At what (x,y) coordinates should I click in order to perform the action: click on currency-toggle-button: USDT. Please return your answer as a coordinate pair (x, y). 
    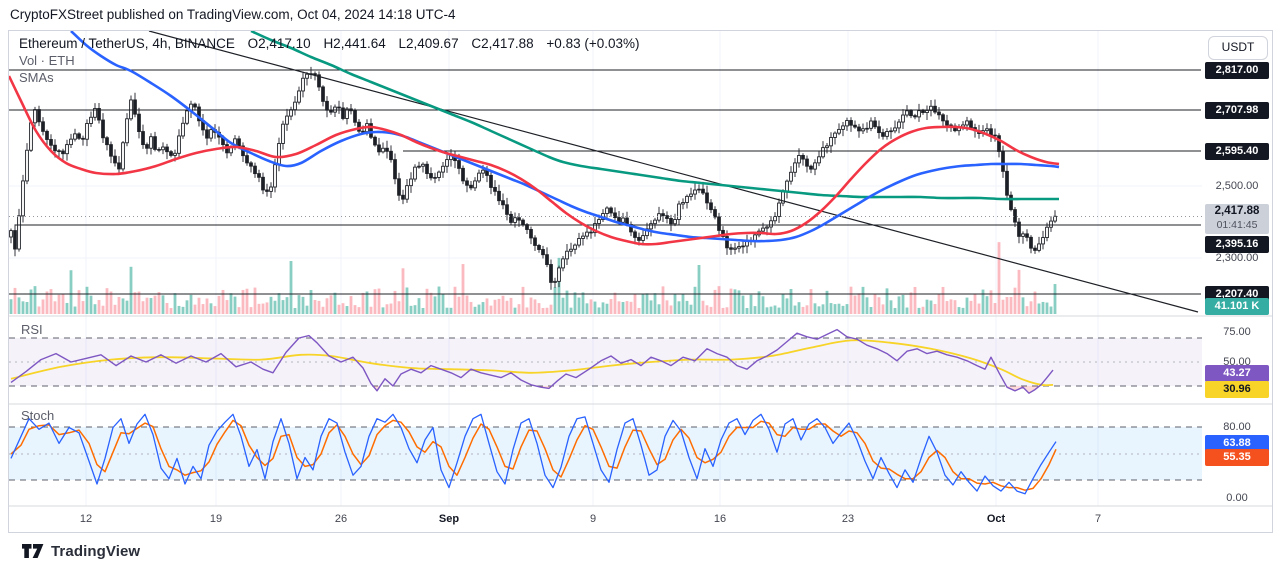
    Looking at the image, I should click on (1238, 48).